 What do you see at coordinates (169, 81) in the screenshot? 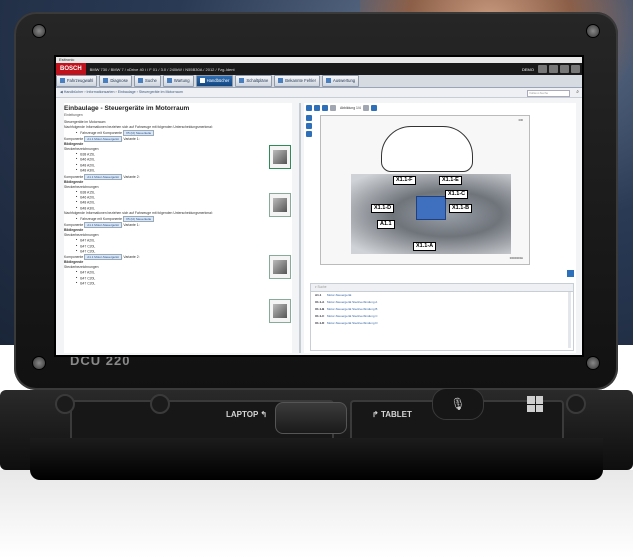
I see `wrench-icon` at bounding box center [169, 81].